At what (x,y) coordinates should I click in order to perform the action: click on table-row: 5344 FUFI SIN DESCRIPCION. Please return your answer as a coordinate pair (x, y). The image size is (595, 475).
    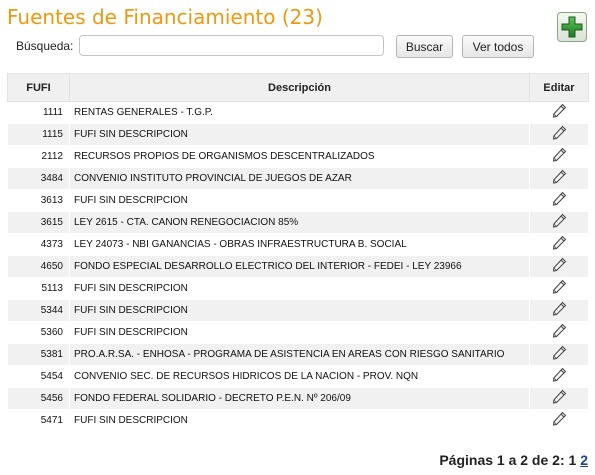
    Looking at the image, I should click on (298, 310).